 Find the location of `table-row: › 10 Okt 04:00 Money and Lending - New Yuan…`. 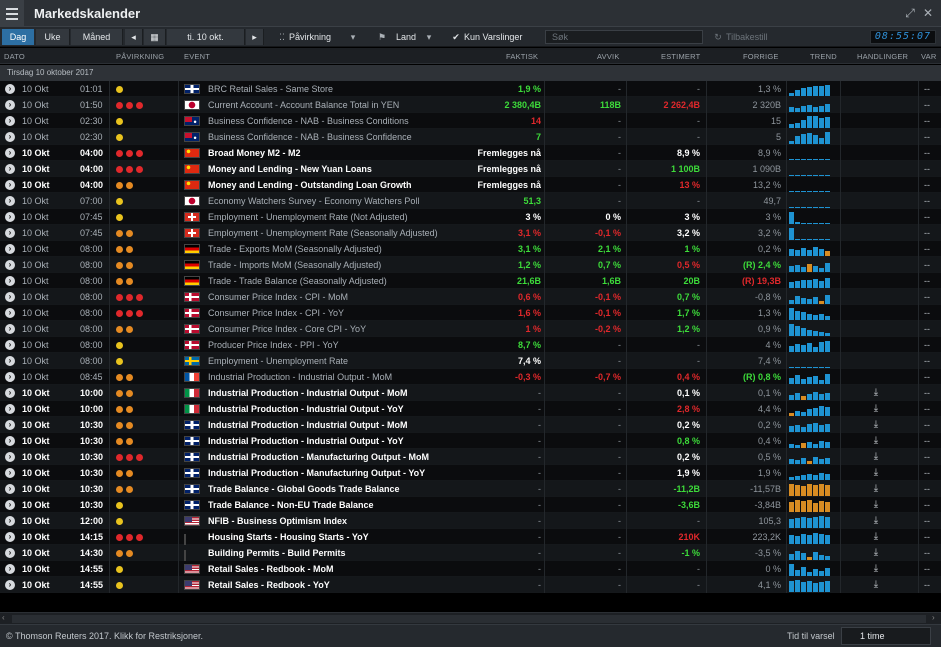

table-row: › 10 Okt 04:00 Money and Lending - New Yuan… is located at coordinates (470, 169).